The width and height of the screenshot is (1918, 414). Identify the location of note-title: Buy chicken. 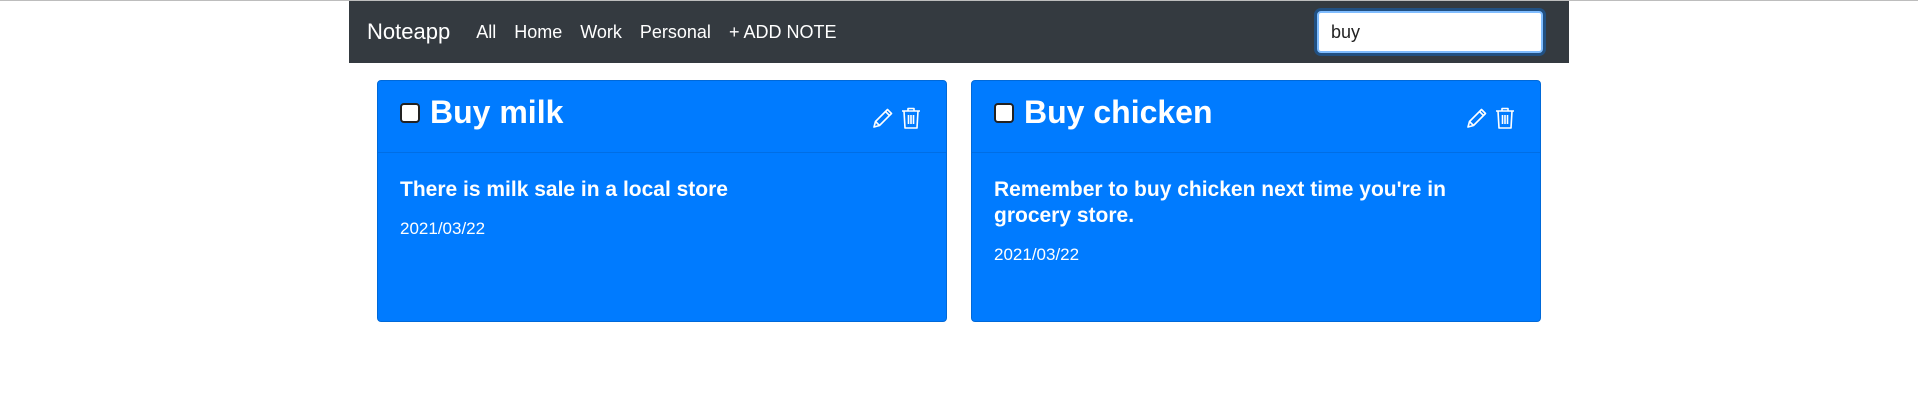
(1118, 112).